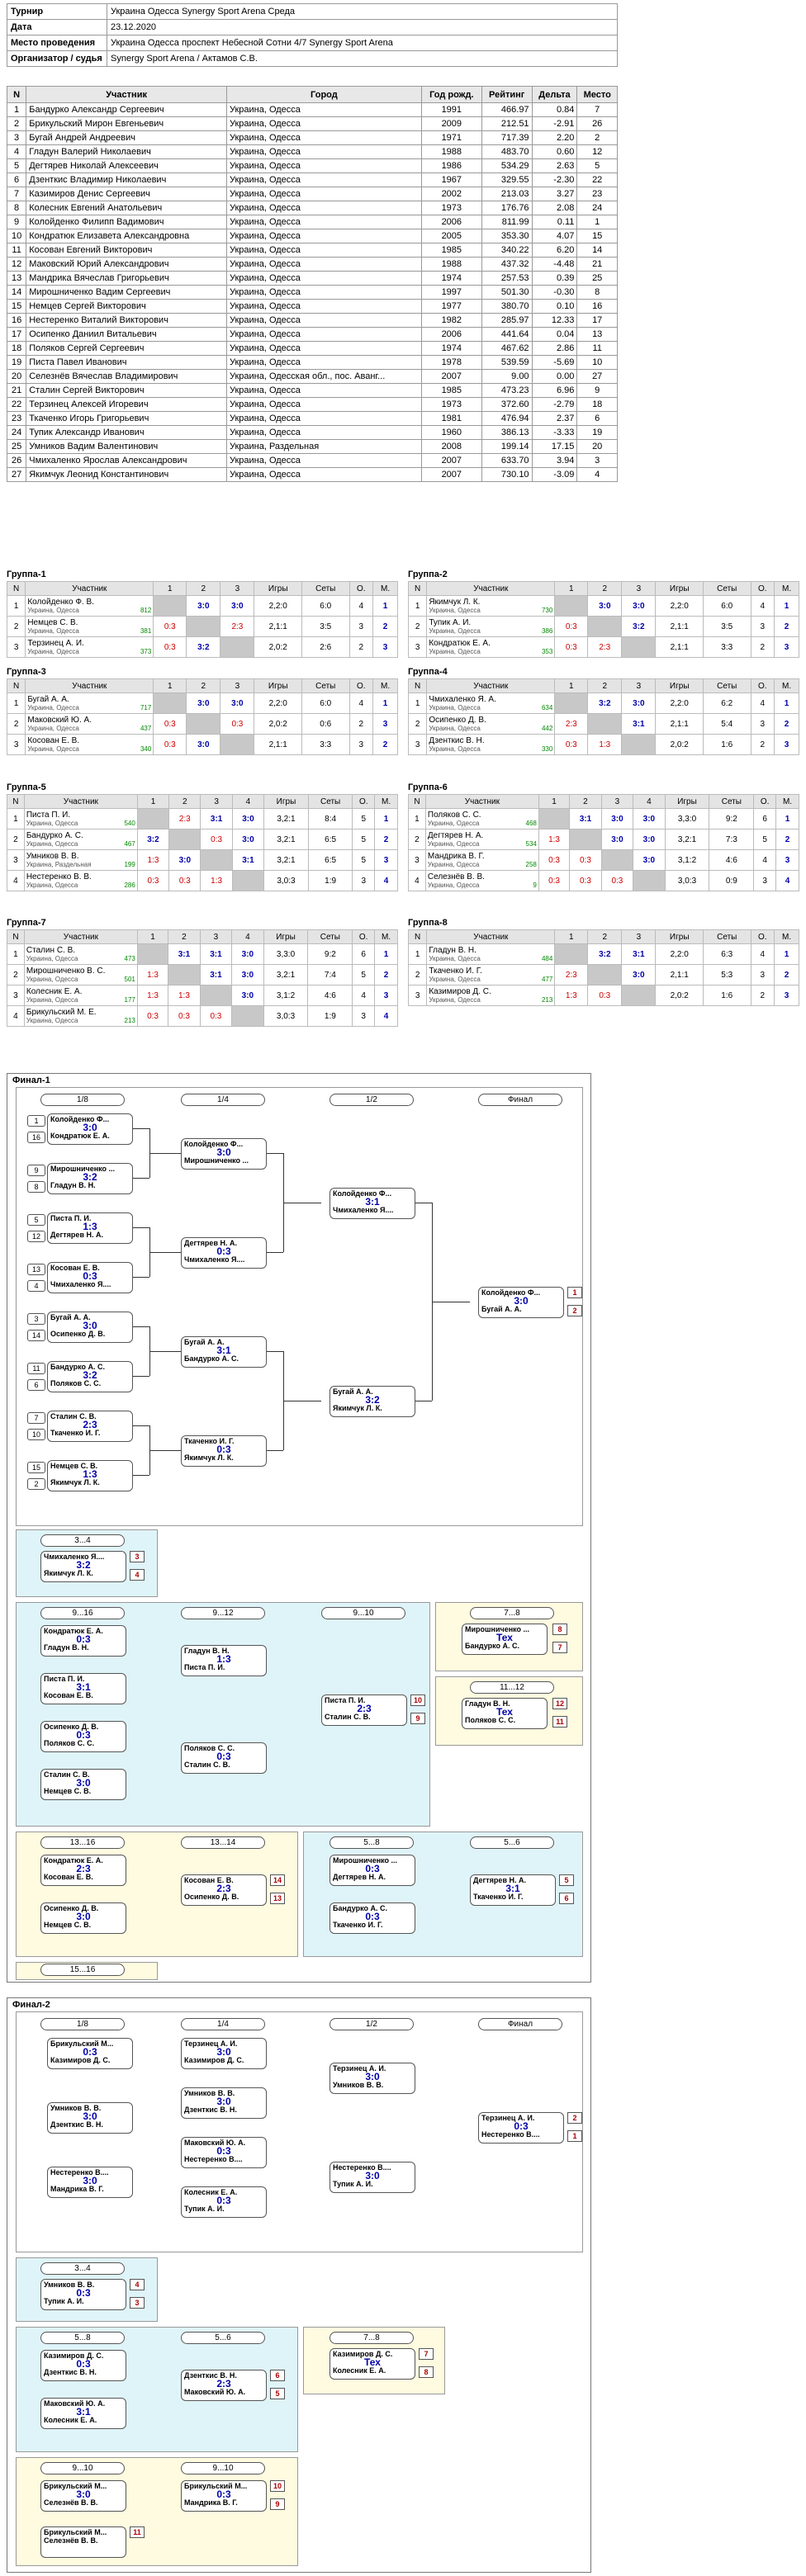  I want to click on seed-number: 9, so click(36, 1170).